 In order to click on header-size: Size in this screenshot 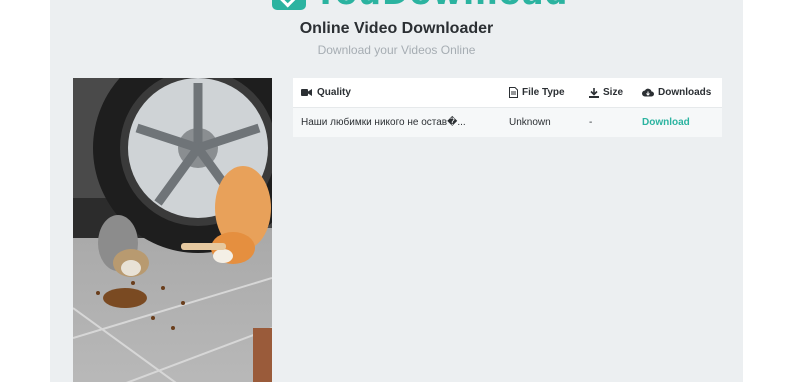, I will do `click(615, 92)`.